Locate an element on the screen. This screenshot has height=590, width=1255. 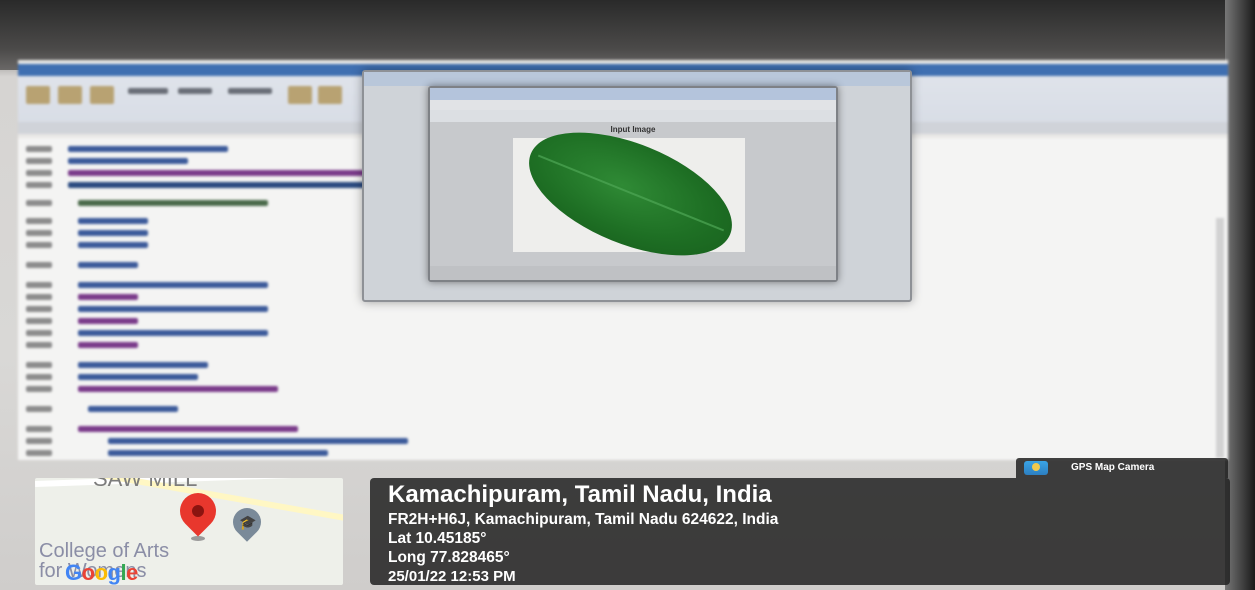
input-image is located at coordinates (630, 194).